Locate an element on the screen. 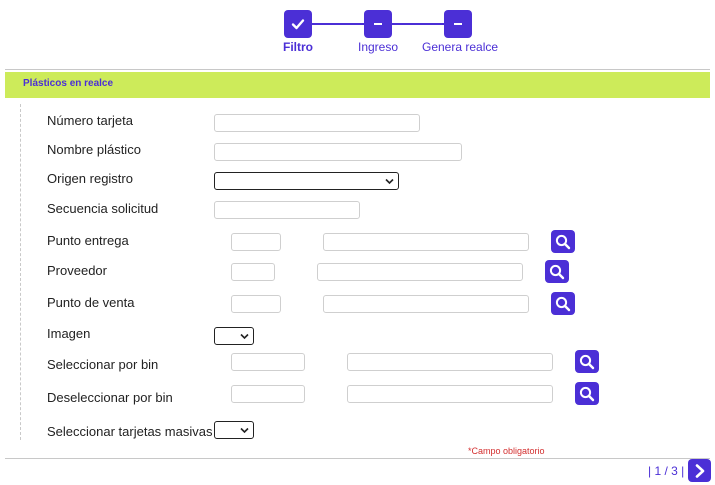 This screenshot has width=715, height=485. chevron-right-icon is located at coordinates (699, 470).